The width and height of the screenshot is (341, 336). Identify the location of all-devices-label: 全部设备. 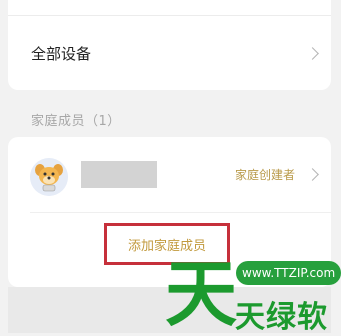
(61, 53).